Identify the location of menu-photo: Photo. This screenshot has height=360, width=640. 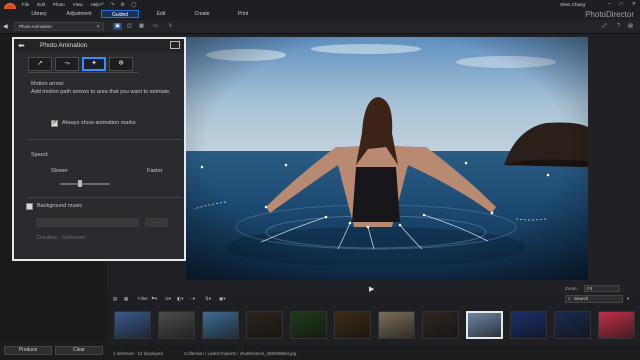
(59, 4).